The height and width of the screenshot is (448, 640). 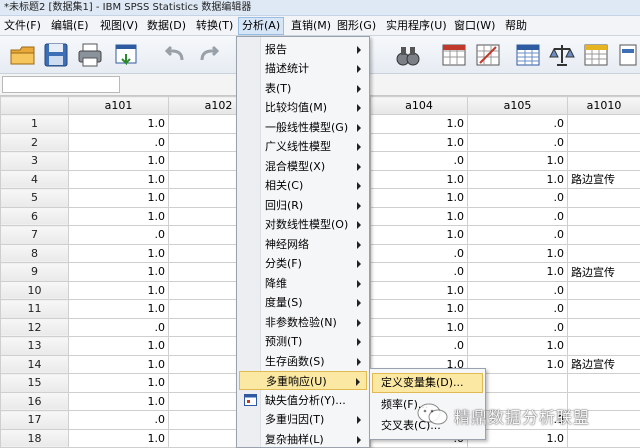 What do you see at coordinates (303, 185) in the screenshot?
I see `analyze-menu-item: 相关(C)` at bounding box center [303, 185].